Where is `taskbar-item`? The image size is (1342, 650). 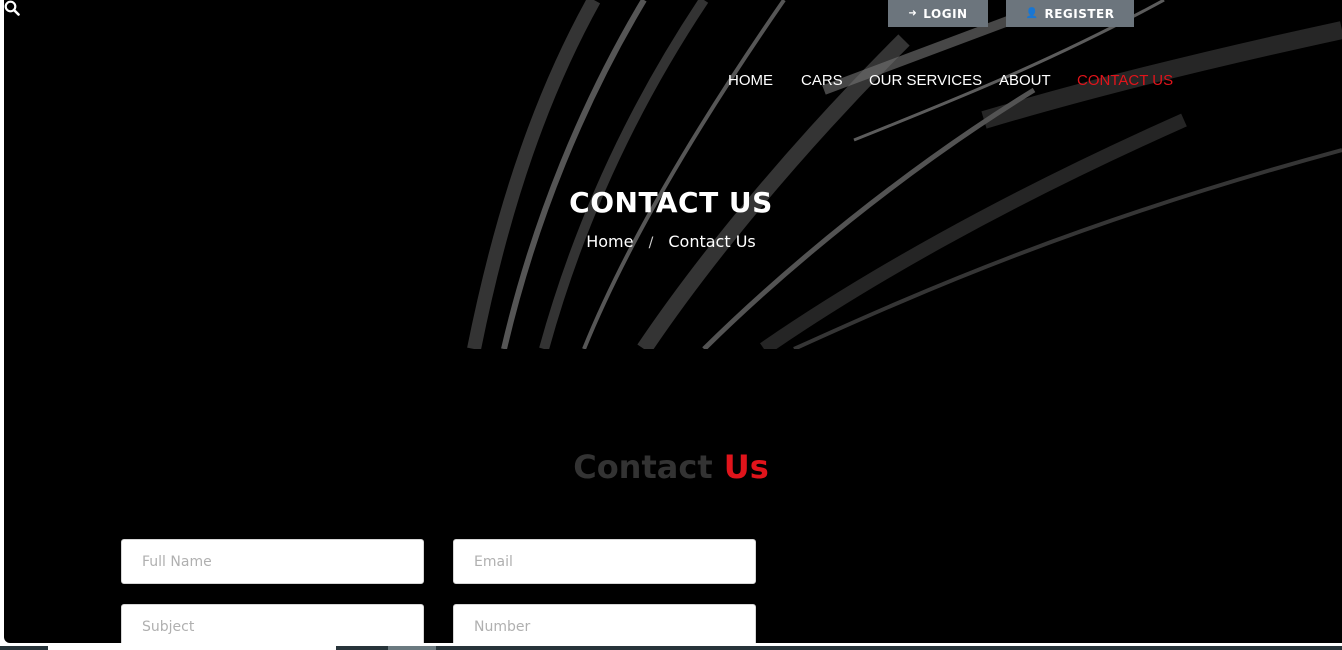 taskbar-item is located at coordinates (412, 648).